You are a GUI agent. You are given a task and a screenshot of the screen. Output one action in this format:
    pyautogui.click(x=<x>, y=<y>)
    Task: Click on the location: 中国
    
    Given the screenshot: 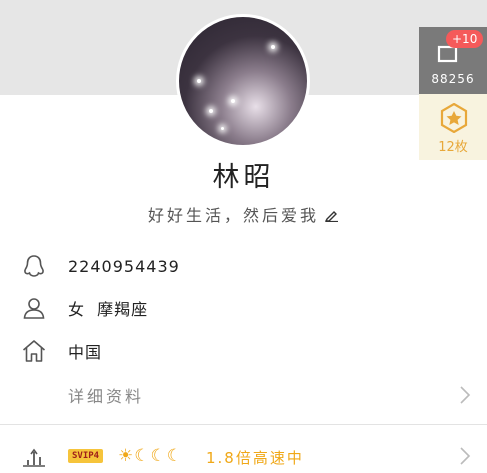 What is the action you would take?
    pyautogui.click(x=85, y=352)
    